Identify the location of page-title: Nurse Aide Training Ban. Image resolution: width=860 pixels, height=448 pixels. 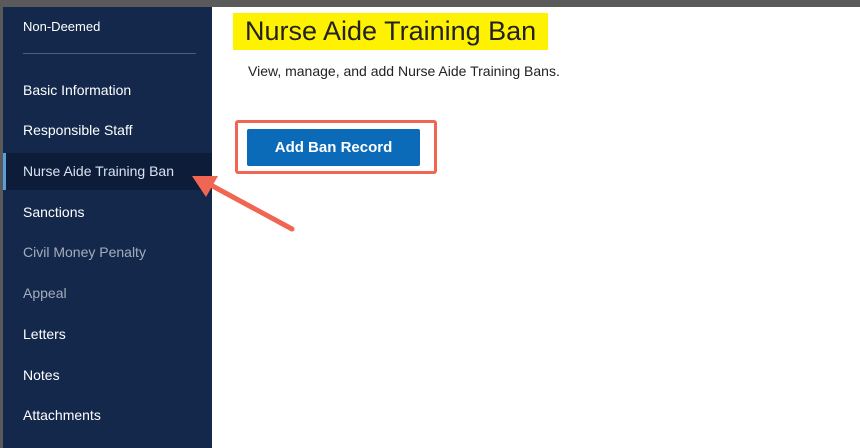
(391, 31).